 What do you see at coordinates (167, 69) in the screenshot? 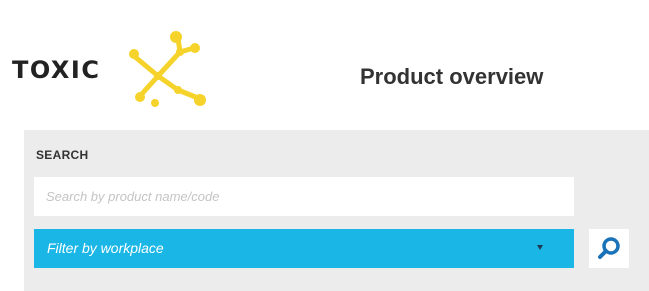
I see `logo-molecule-icon` at bounding box center [167, 69].